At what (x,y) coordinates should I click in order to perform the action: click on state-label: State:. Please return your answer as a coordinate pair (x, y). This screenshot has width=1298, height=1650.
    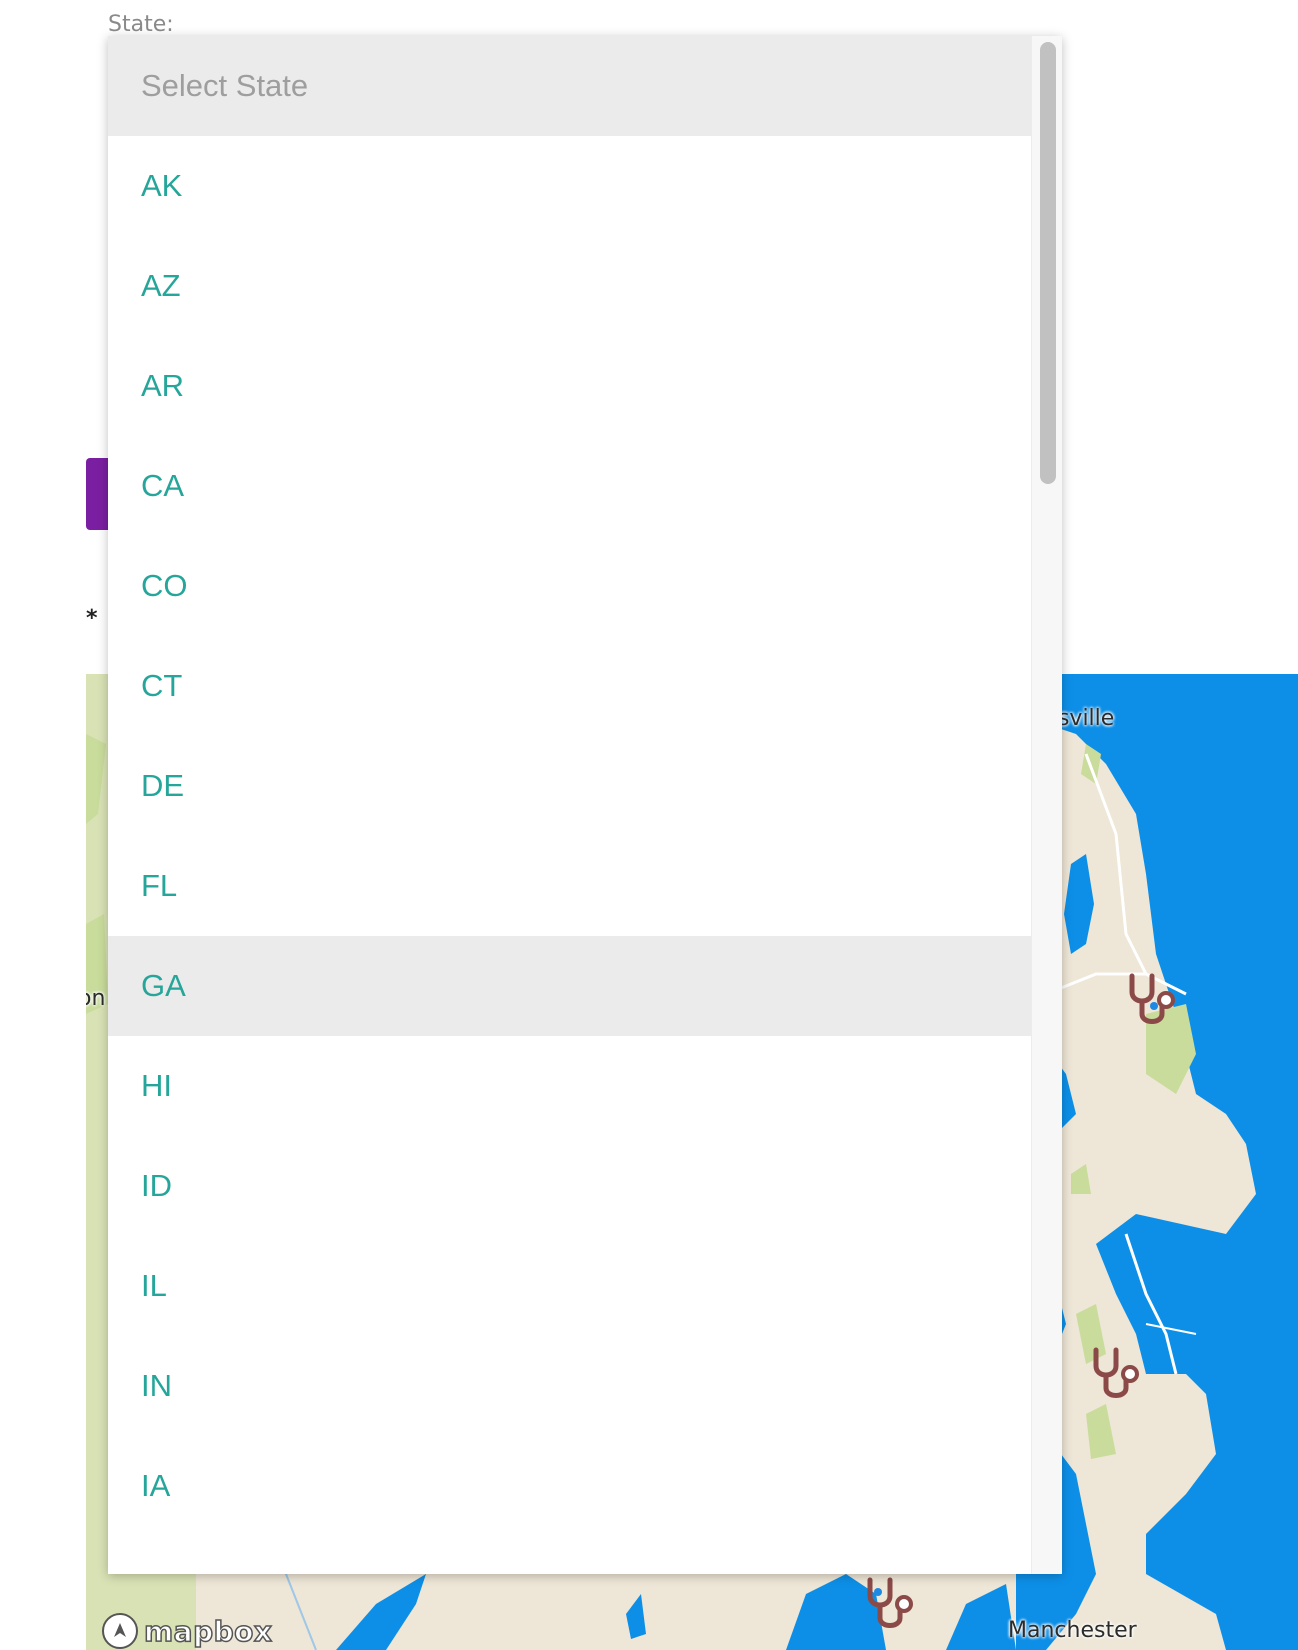
    Looking at the image, I should click on (141, 24).